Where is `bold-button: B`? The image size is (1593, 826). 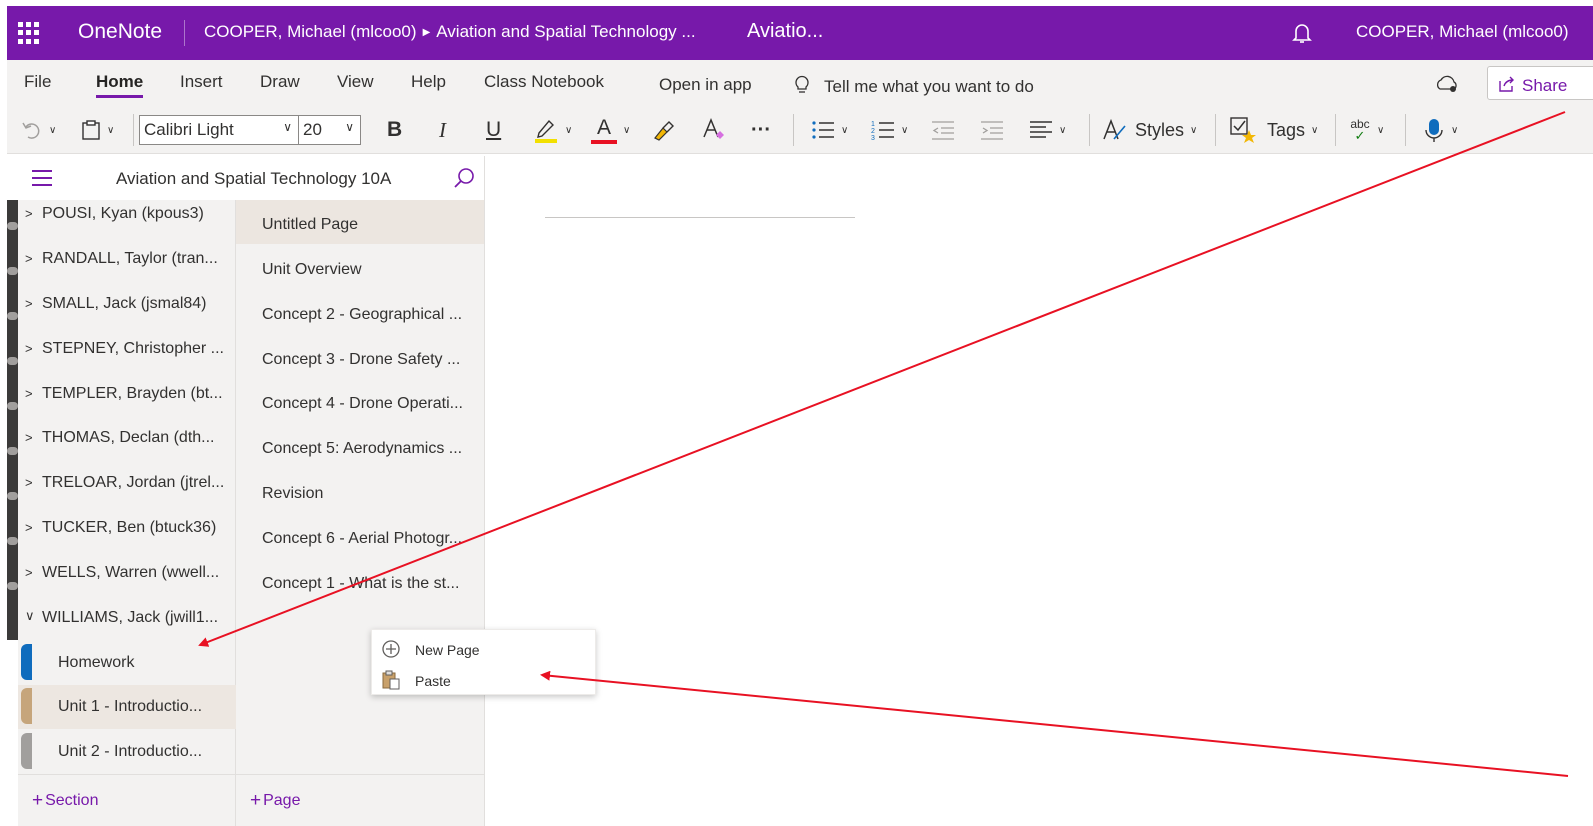
bold-button: B is located at coordinates (394, 130).